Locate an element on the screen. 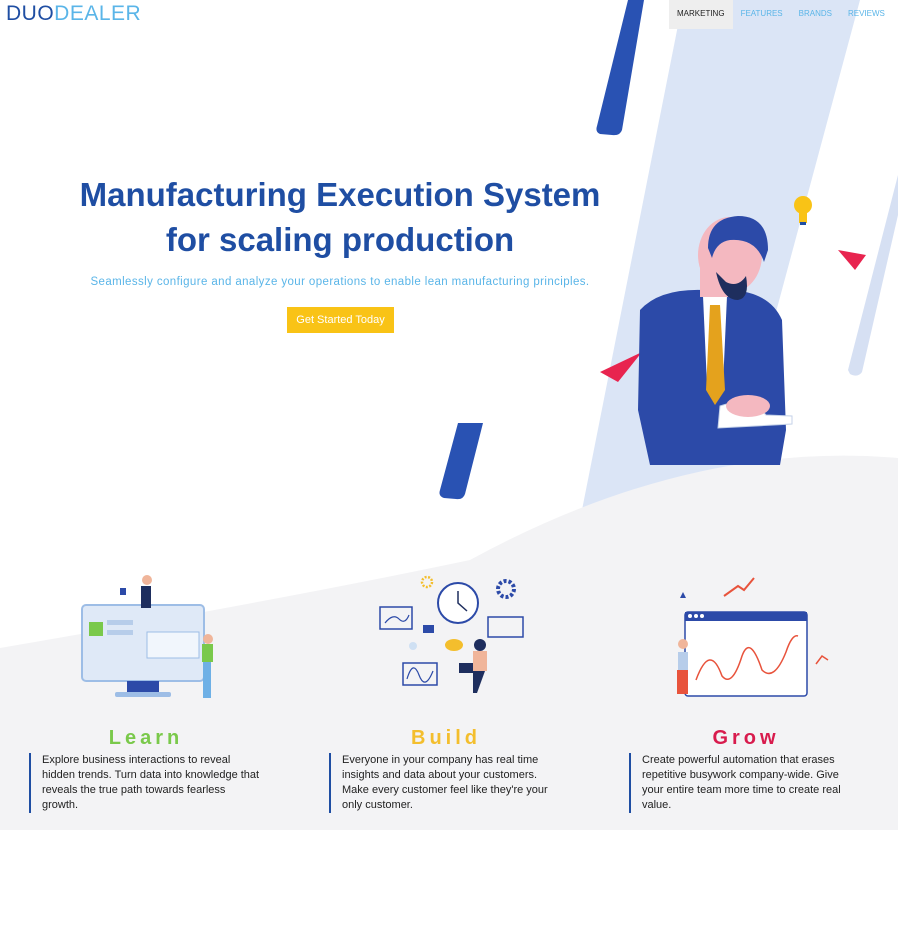  feature-title-build: Build is located at coordinates (446, 738).